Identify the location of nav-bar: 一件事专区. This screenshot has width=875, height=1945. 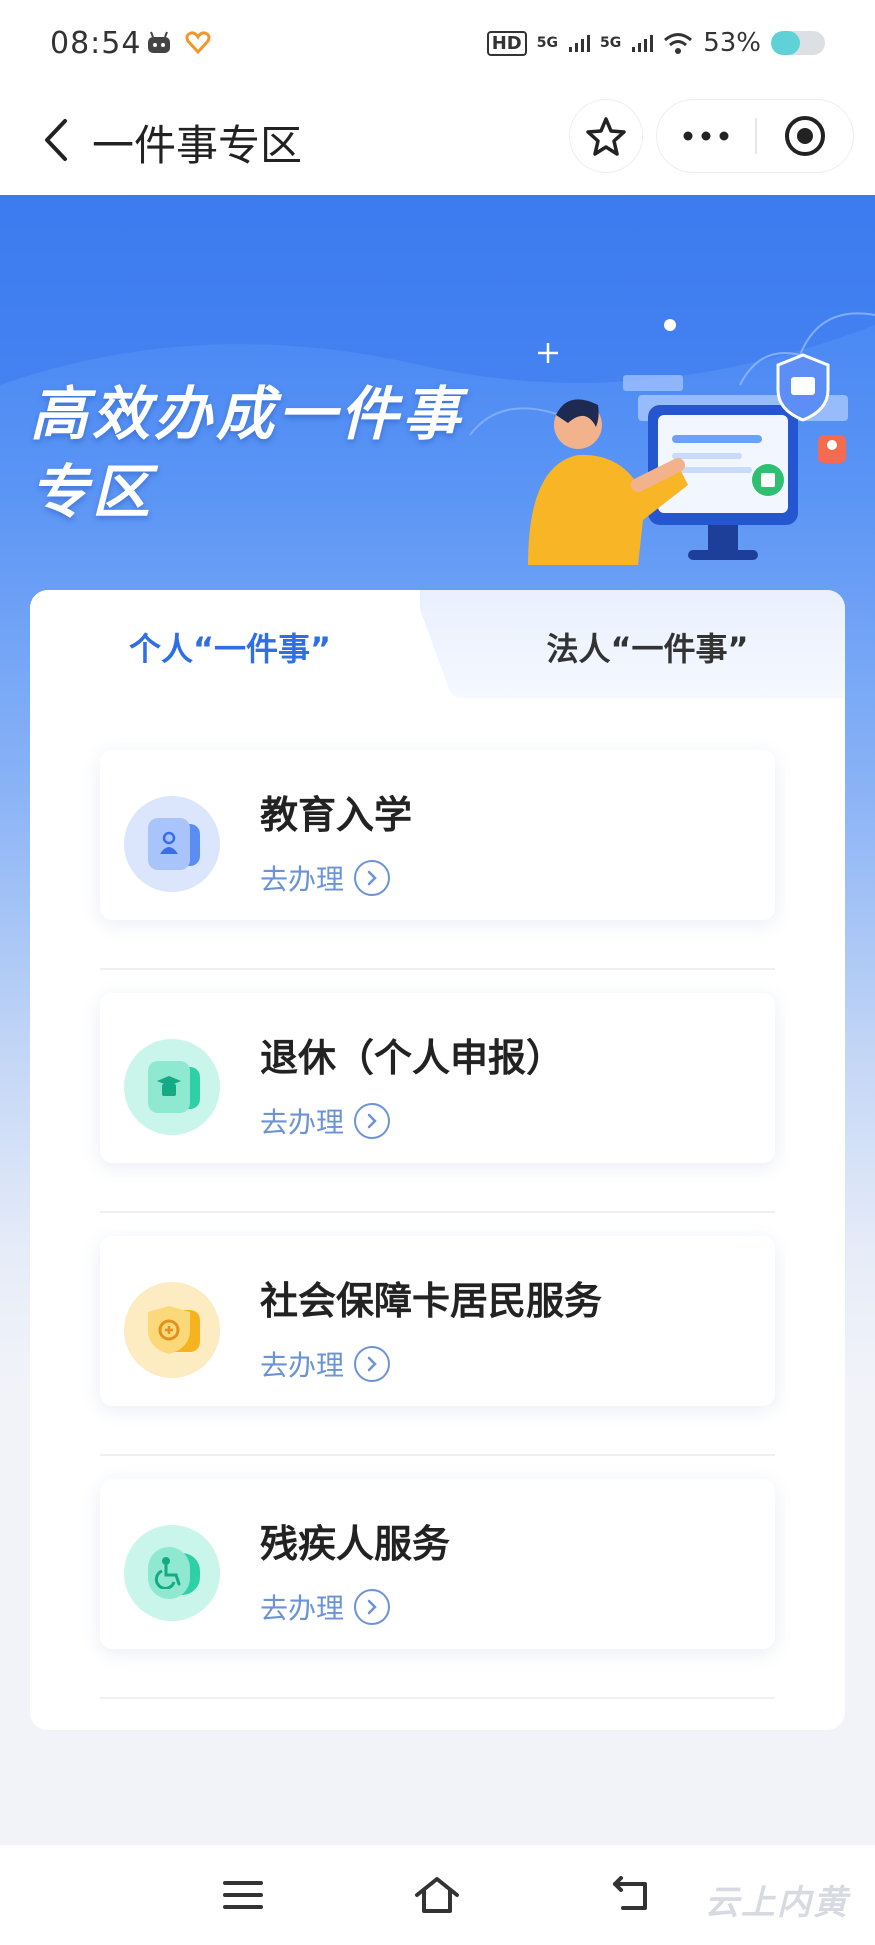
(437, 142).